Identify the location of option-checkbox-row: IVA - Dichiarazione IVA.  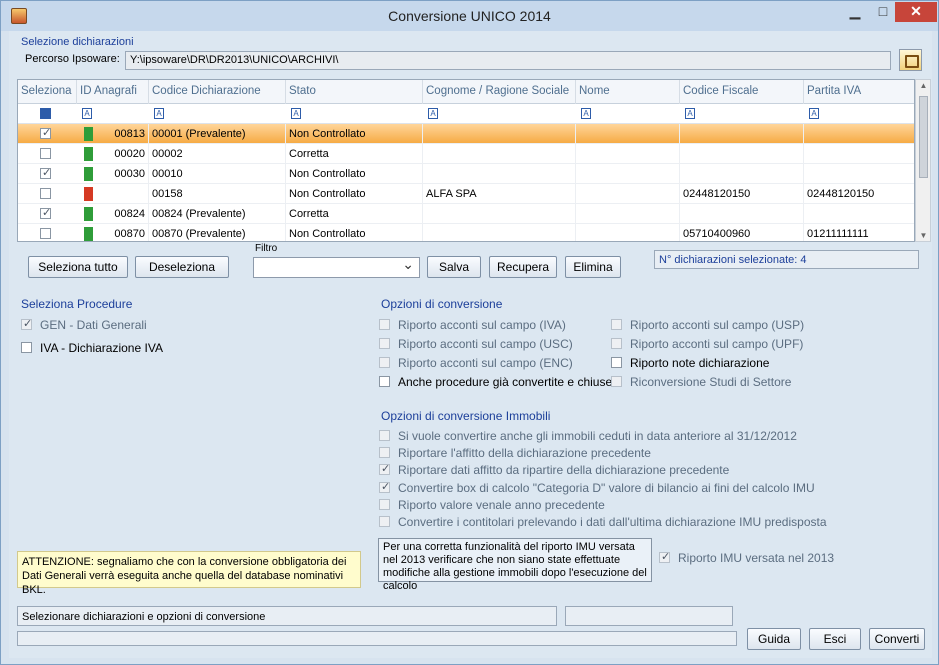
(92, 348).